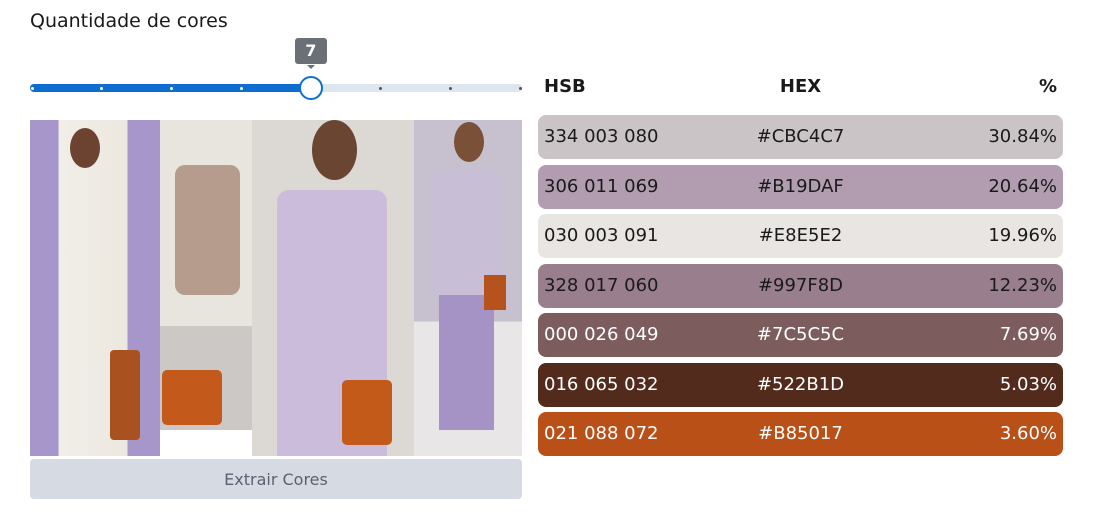 The image size is (1093, 527). I want to click on color-hex: #B19DAF, so click(800, 186).